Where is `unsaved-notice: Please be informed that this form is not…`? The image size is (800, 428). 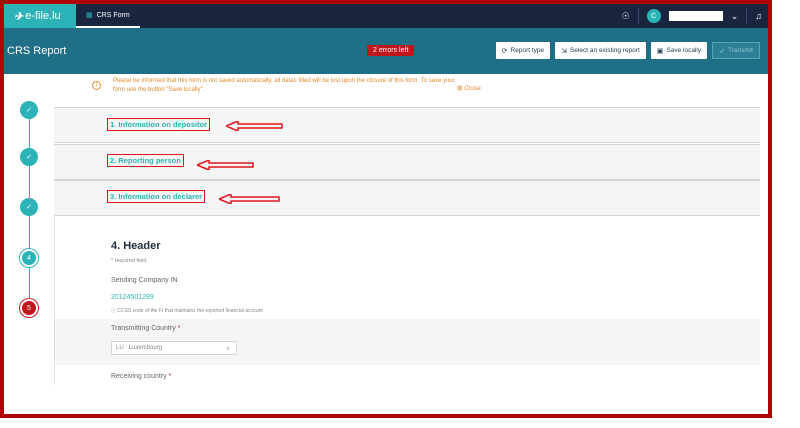
unsaved-notice: Please be informed that this form is not… is located at coordinates (284, 85).